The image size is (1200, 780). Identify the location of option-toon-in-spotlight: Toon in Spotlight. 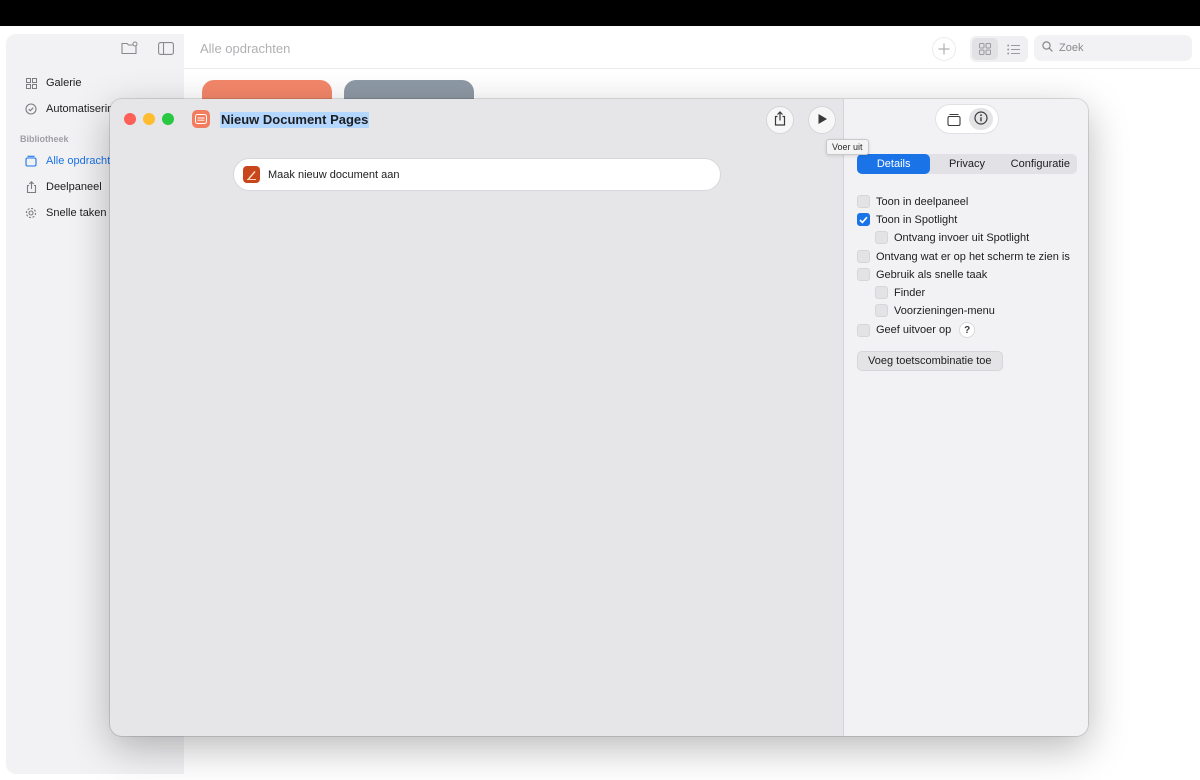
(907, 219).